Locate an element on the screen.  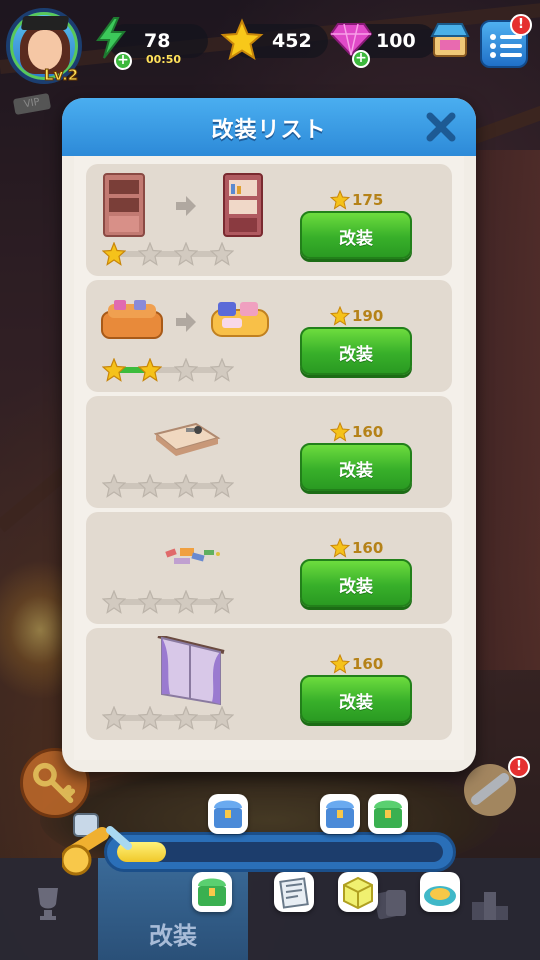
window-curtain-icon is located at coordinates (191, 671).